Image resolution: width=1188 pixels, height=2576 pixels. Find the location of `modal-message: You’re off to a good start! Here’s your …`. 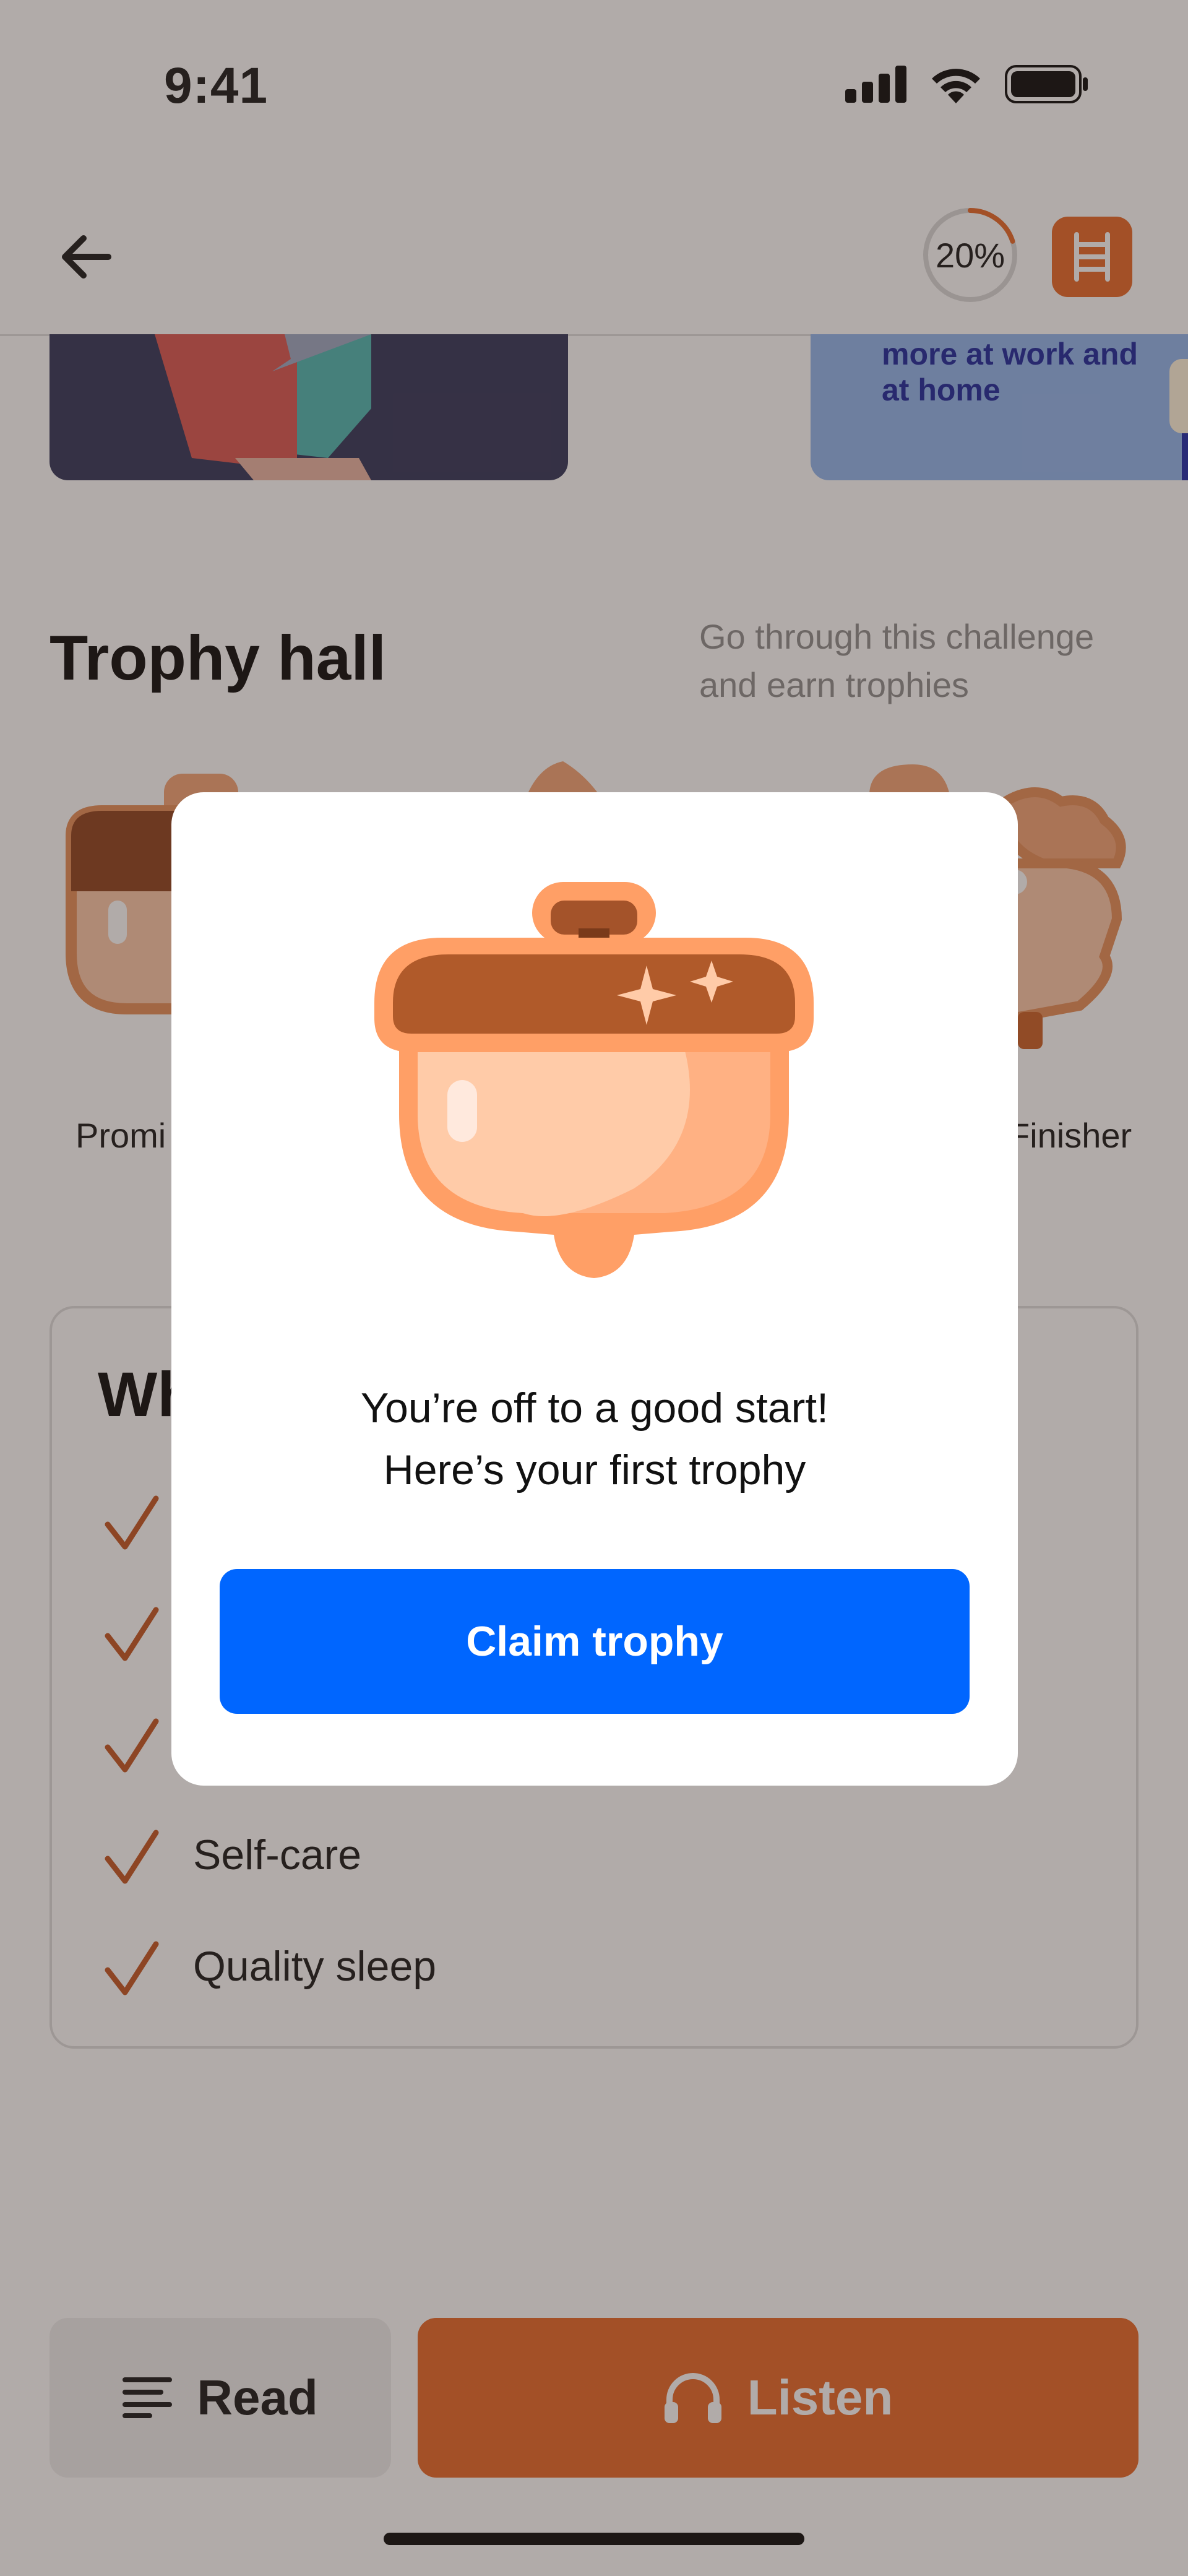

modal-message: You’re off to a good start! Here’s your … is located at coordinates (594, 1439).